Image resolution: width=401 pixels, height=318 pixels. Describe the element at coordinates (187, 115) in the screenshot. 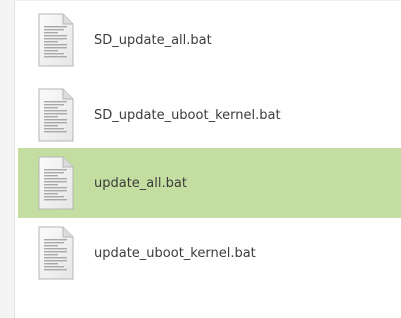

I see `file-name: SD_update_uboot_kernel.bat` at that location.